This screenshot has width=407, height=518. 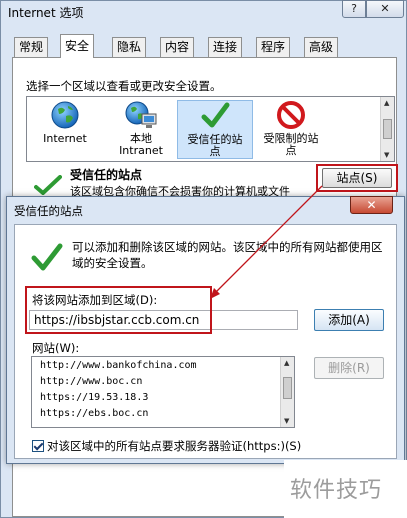 What do you see at coordinates (336, 490) in the screenshot?
I see `watermark: 软件技巧` at bounding box center [336, 490].